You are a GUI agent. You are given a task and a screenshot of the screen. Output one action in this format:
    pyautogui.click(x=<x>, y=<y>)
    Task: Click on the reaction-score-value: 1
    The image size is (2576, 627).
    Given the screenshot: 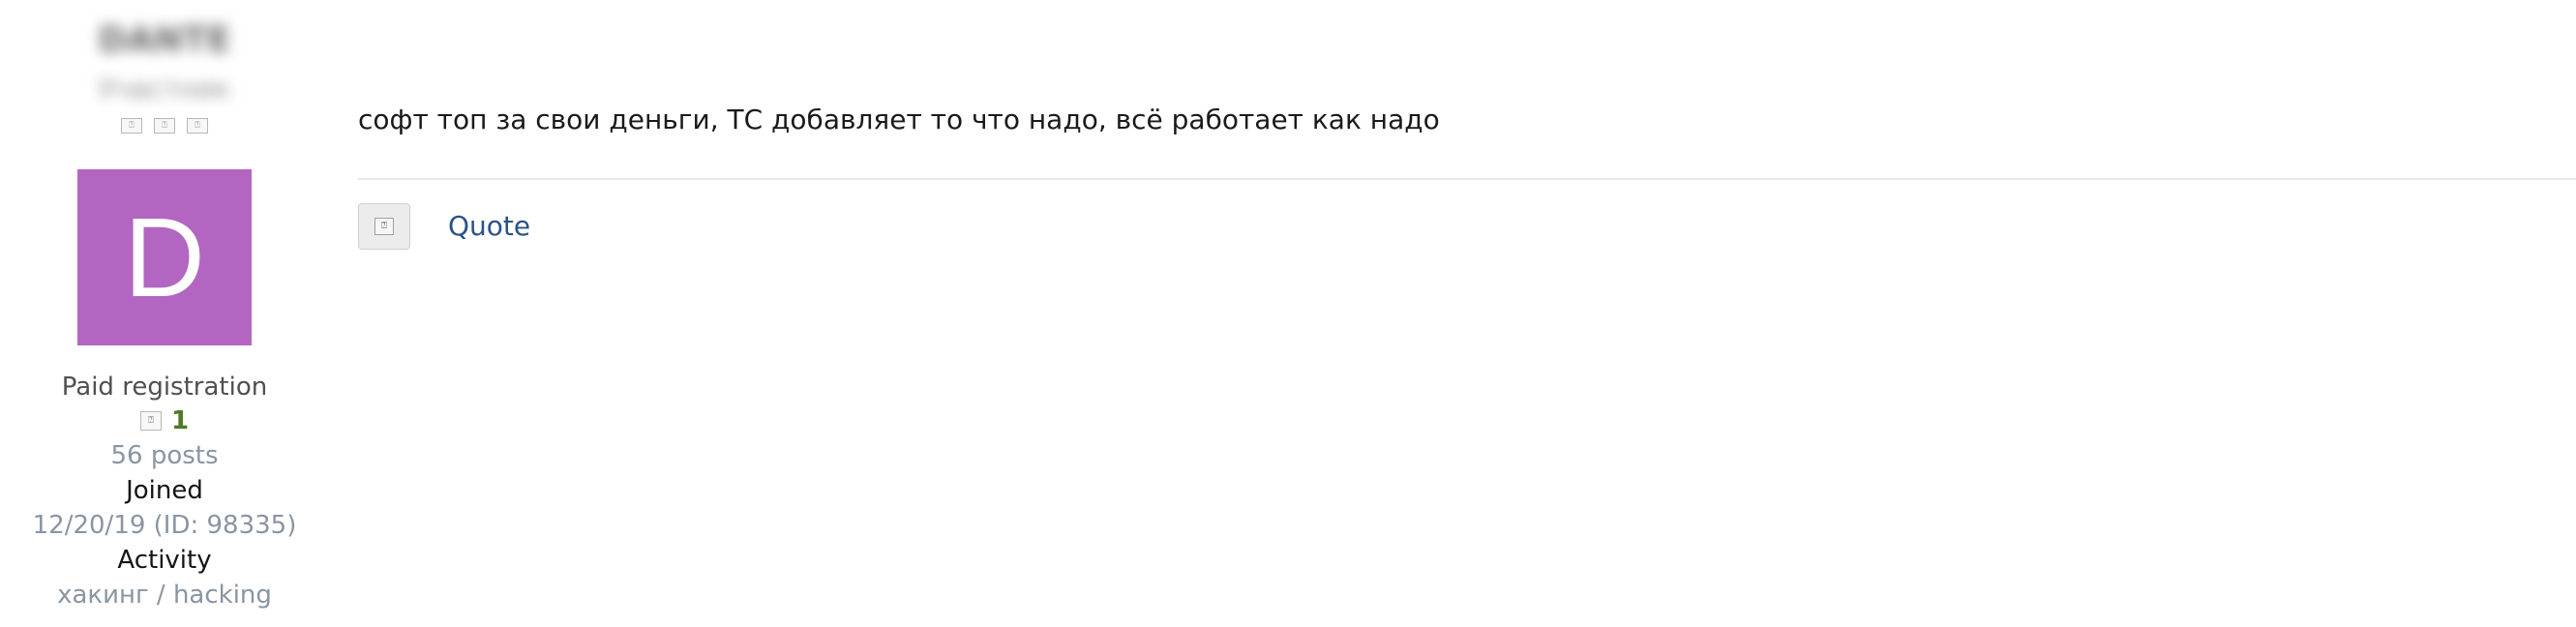 What is the action you would take?
    pyautogui.click(x=180, y=420)
    